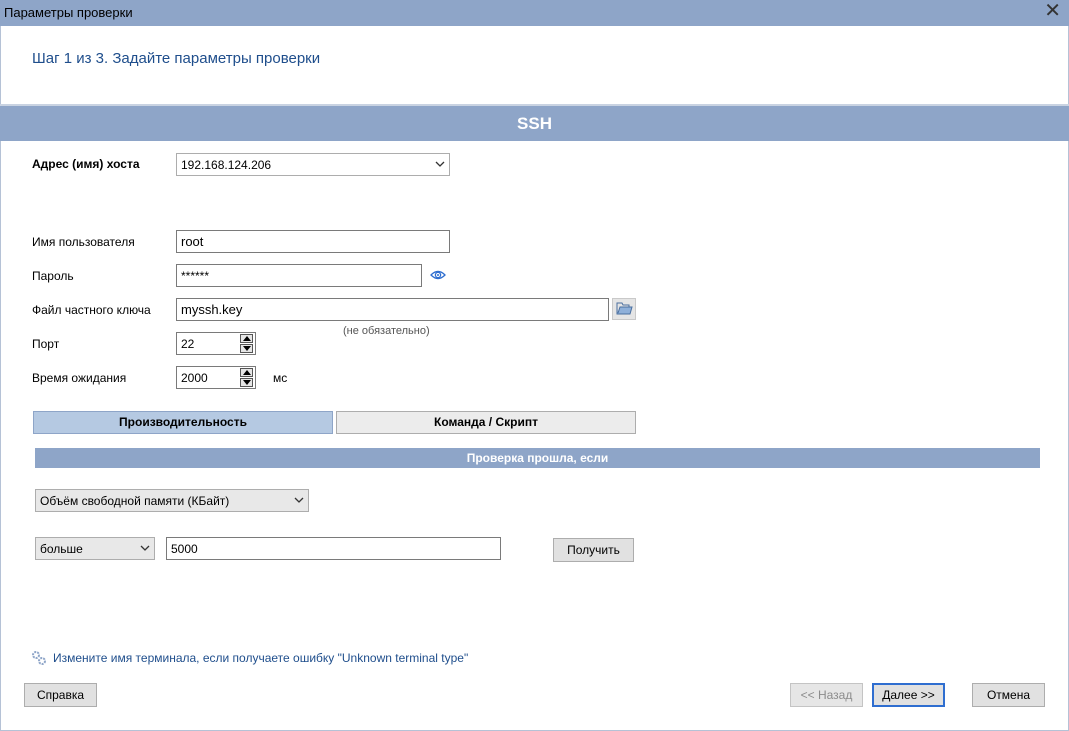 This screenshot has height=731, width=1069. I want to click on section-title-bar: SSH, so click(534, 123).